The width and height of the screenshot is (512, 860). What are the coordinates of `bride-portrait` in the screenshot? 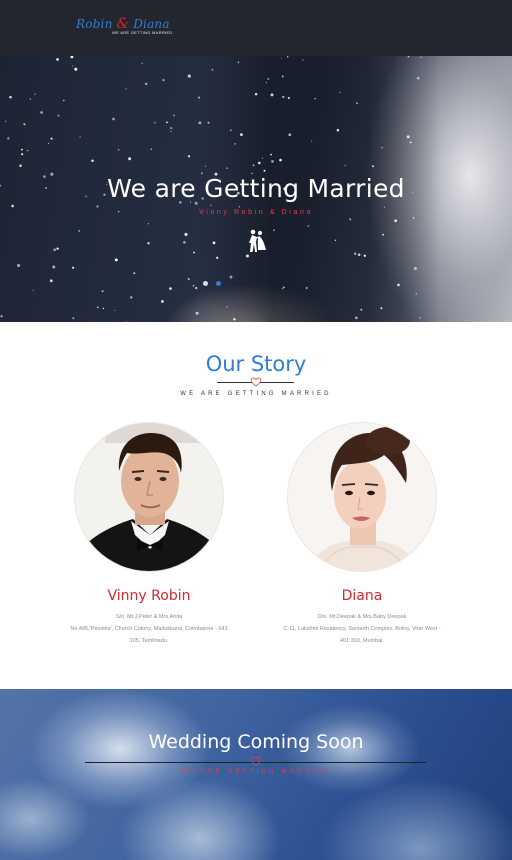 It's located at (362, 497).